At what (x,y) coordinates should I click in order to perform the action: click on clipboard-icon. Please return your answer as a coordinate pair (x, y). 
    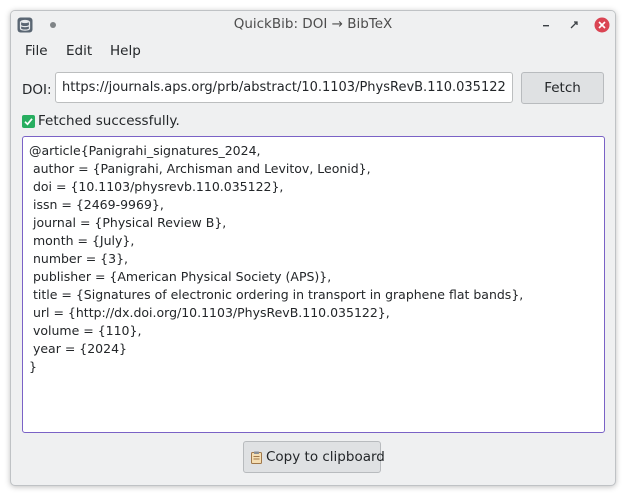
    Looking at the image, I should click on (256, 457).